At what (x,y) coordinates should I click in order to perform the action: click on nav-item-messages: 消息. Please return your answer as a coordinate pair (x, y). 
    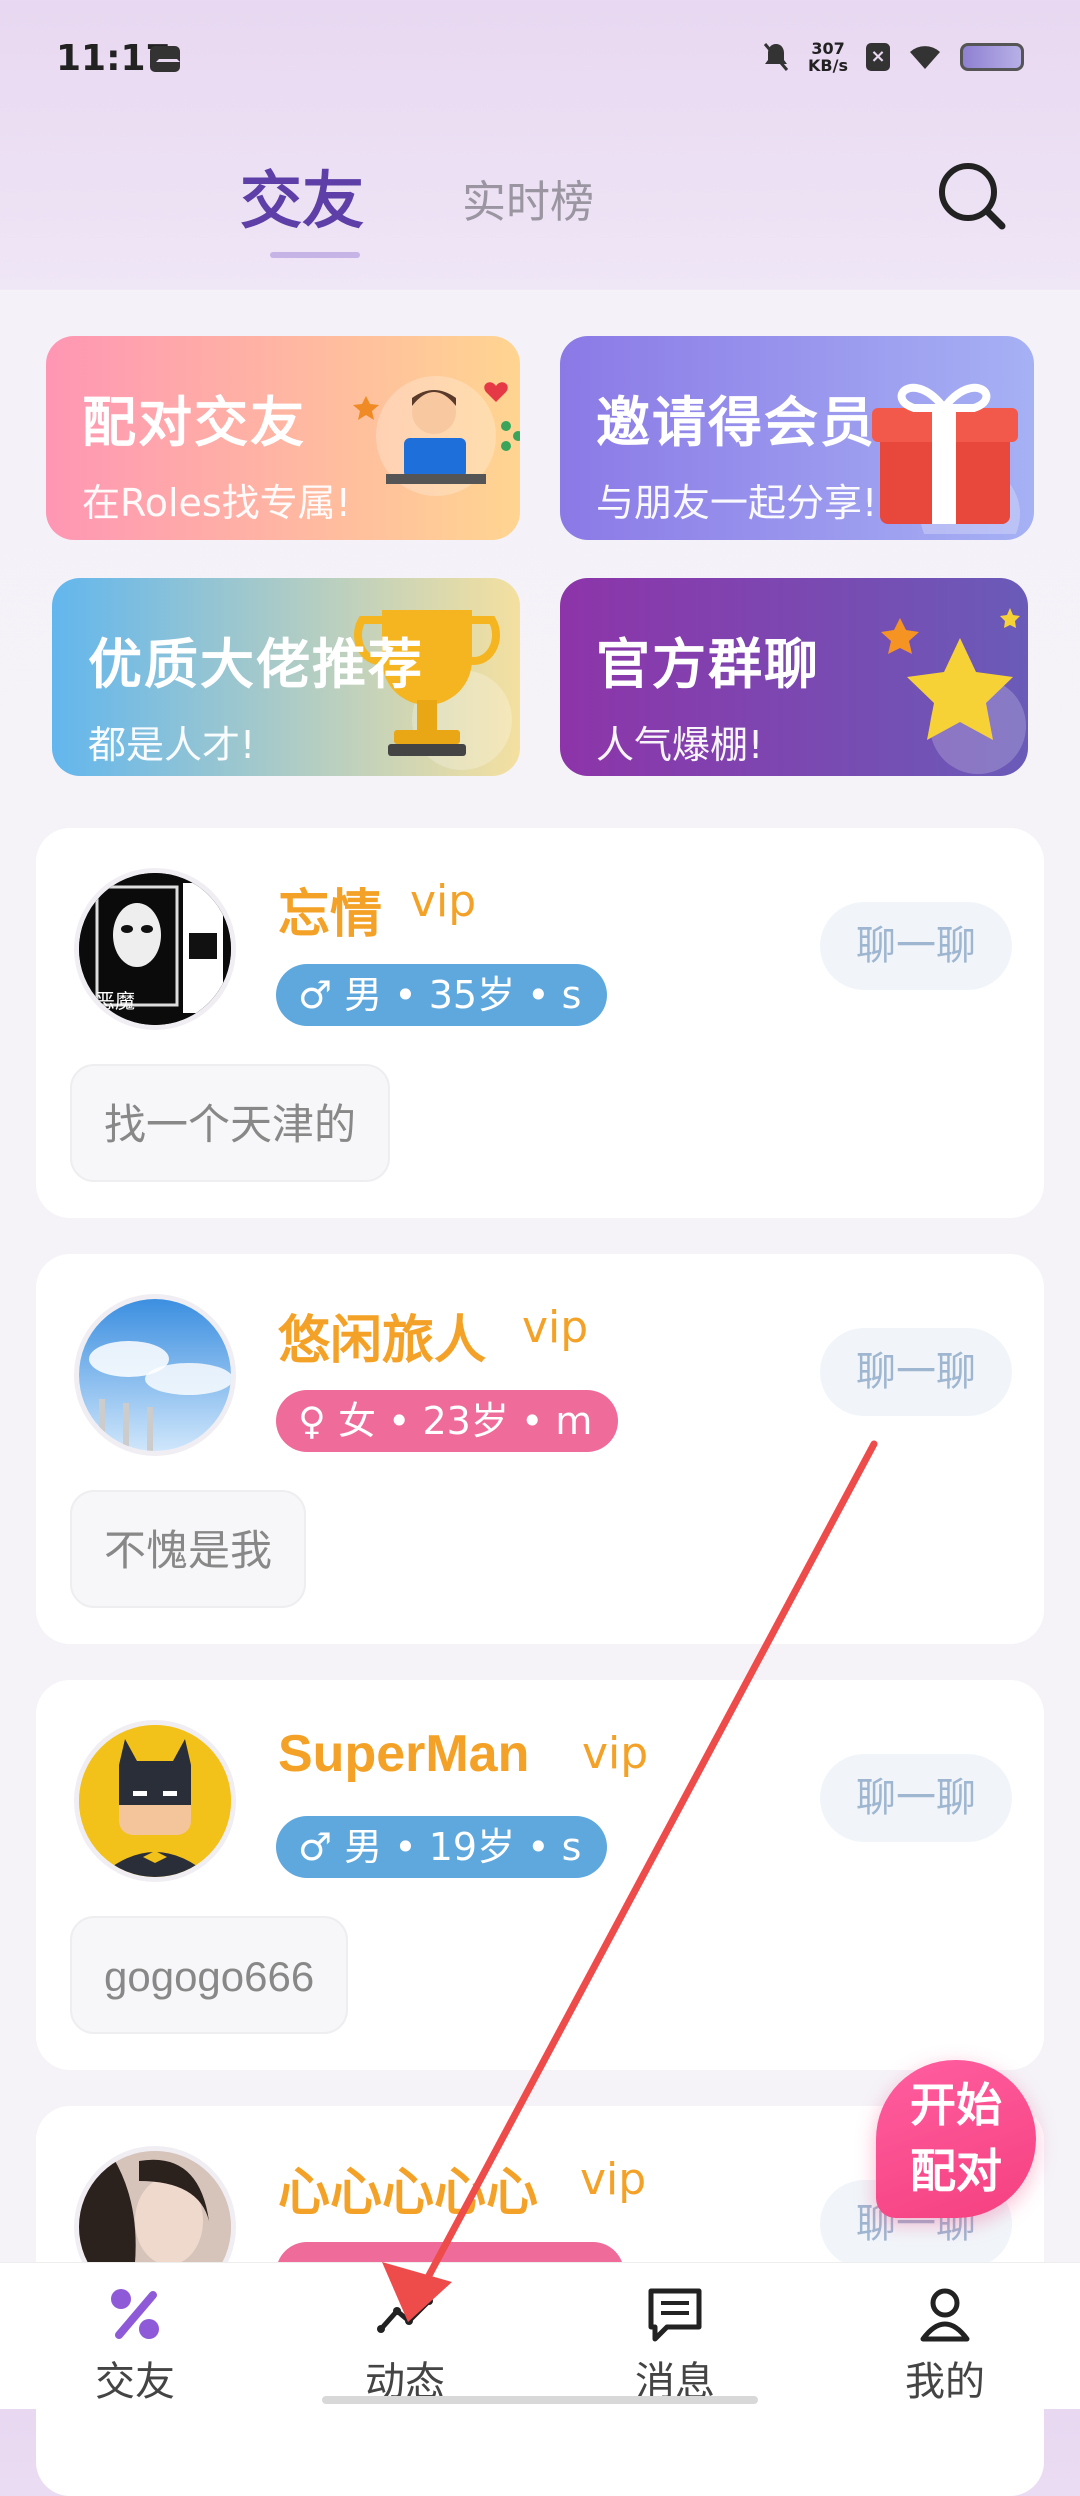
    Looking at the image, I should click on (675, 2336).